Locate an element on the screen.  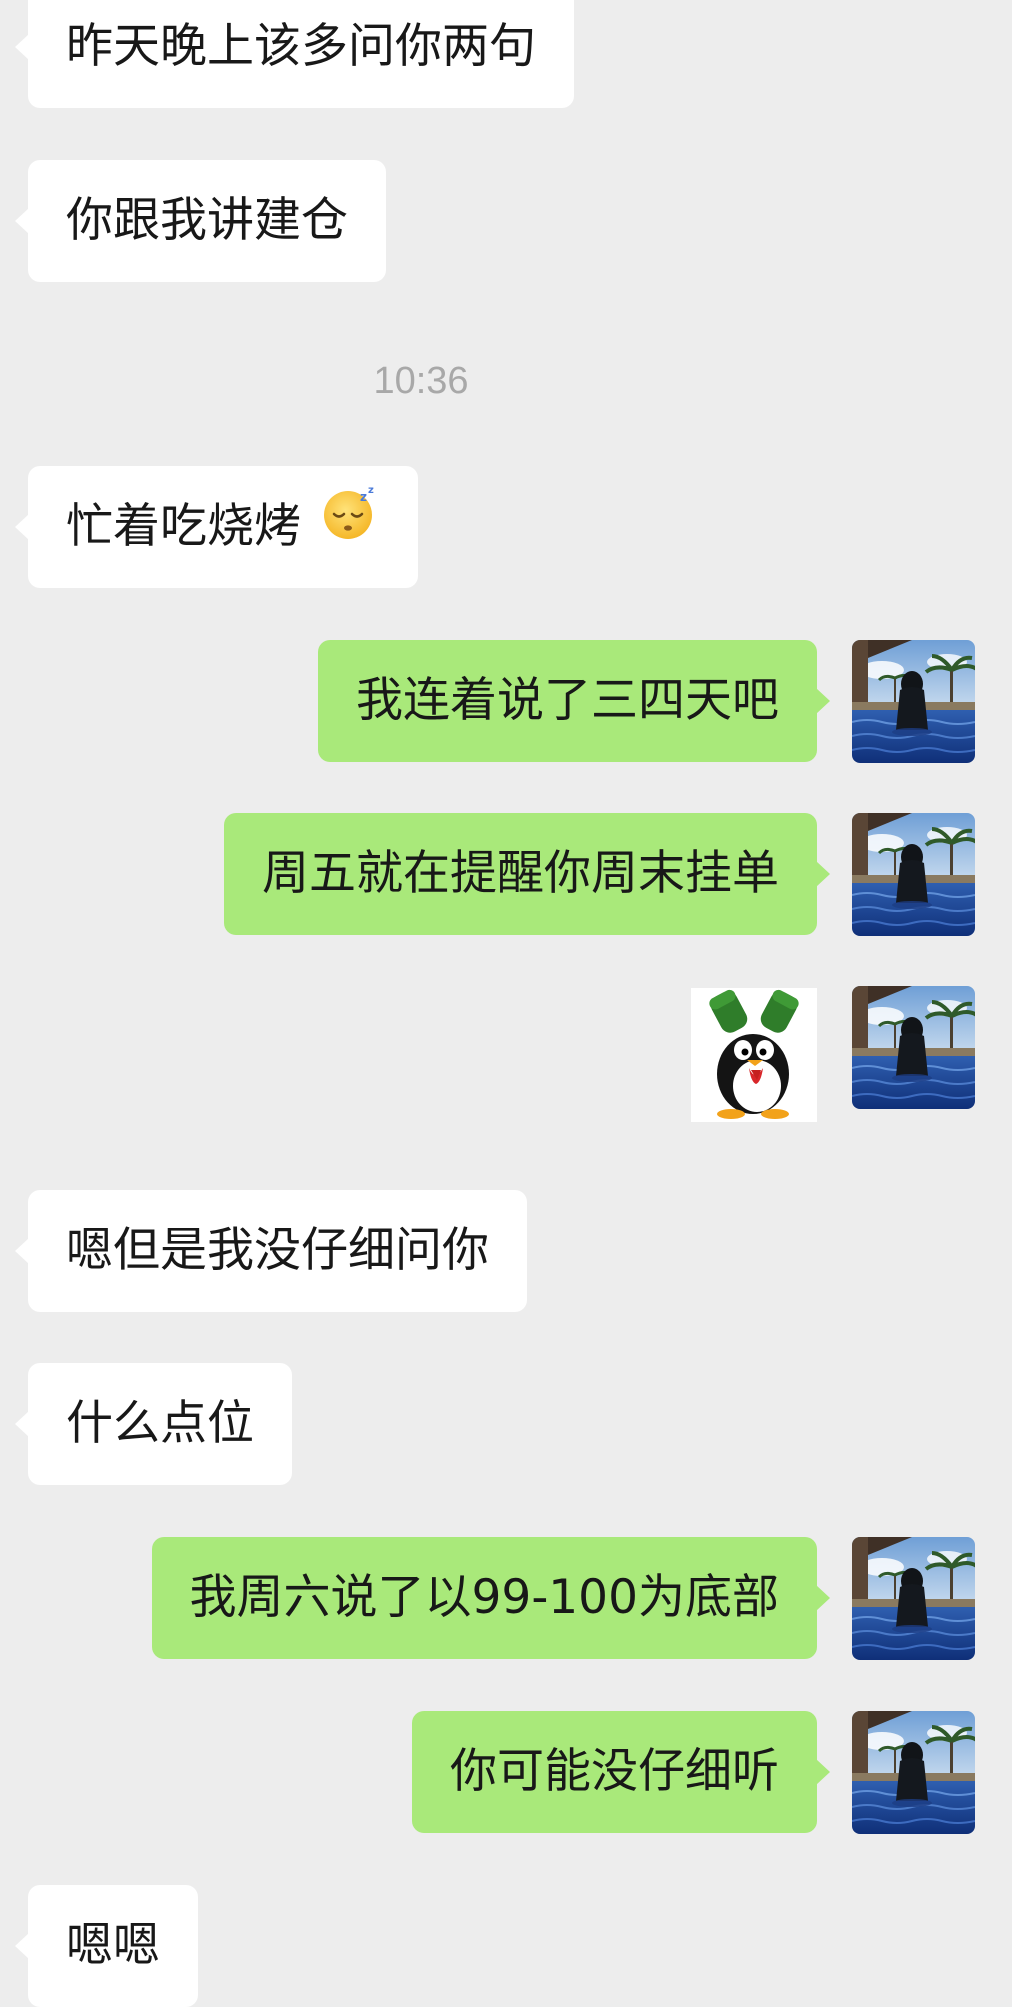
incoming-message-bubble: 什么点位 is located at coordinates (153, 1424).